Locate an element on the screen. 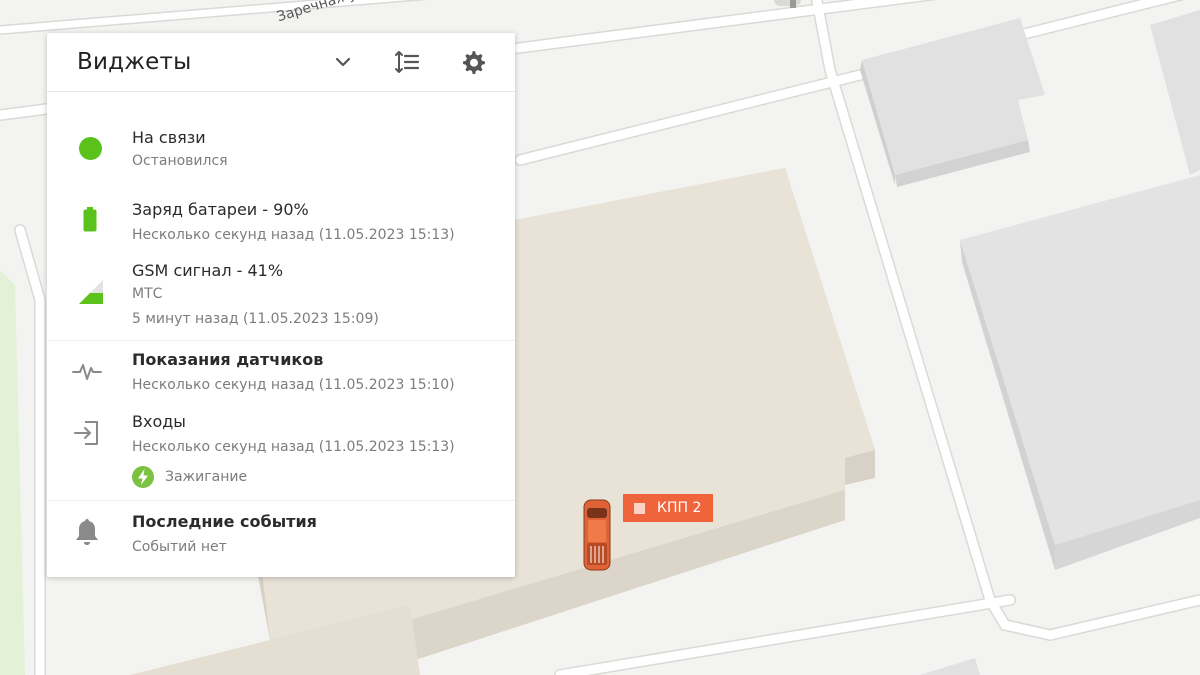 The height and width of the screenshot is (675, 1200). checkpoint-marker: КПП 2 is located at coordinates (668, 508).